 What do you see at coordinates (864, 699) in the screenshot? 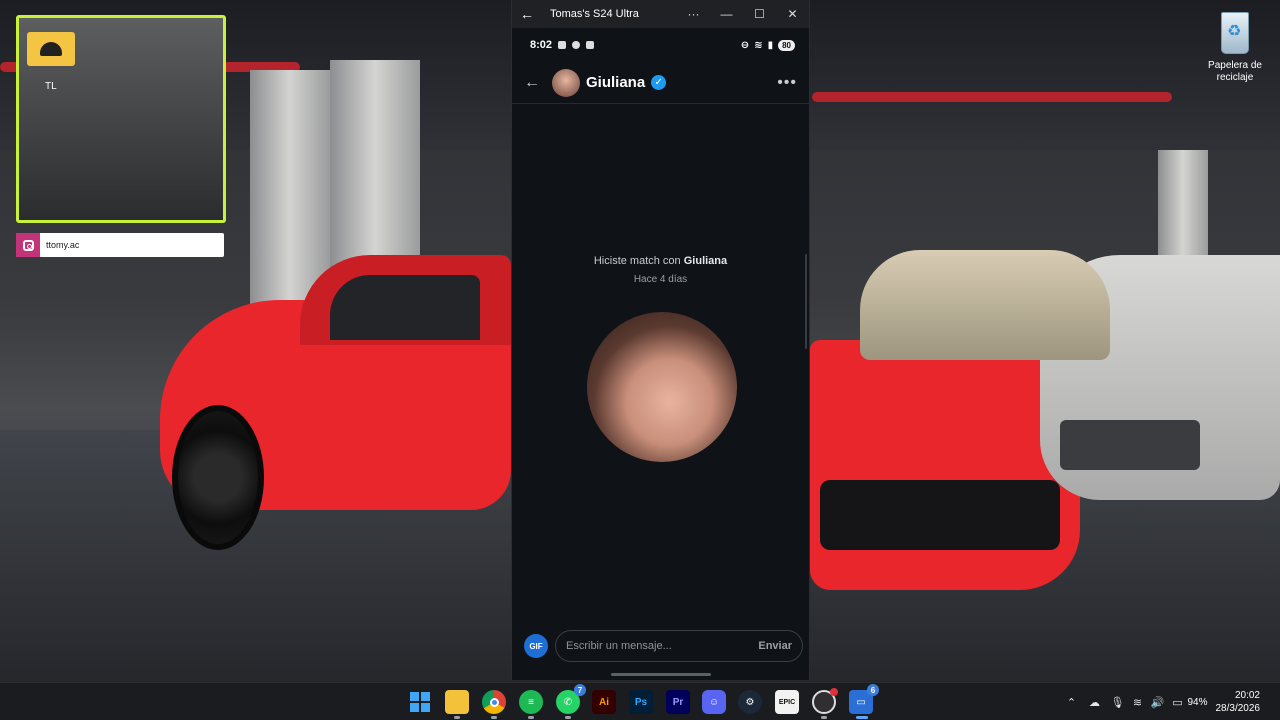
I see `phone-link-icon: ▭ 6` at bounding box center [864, 699].